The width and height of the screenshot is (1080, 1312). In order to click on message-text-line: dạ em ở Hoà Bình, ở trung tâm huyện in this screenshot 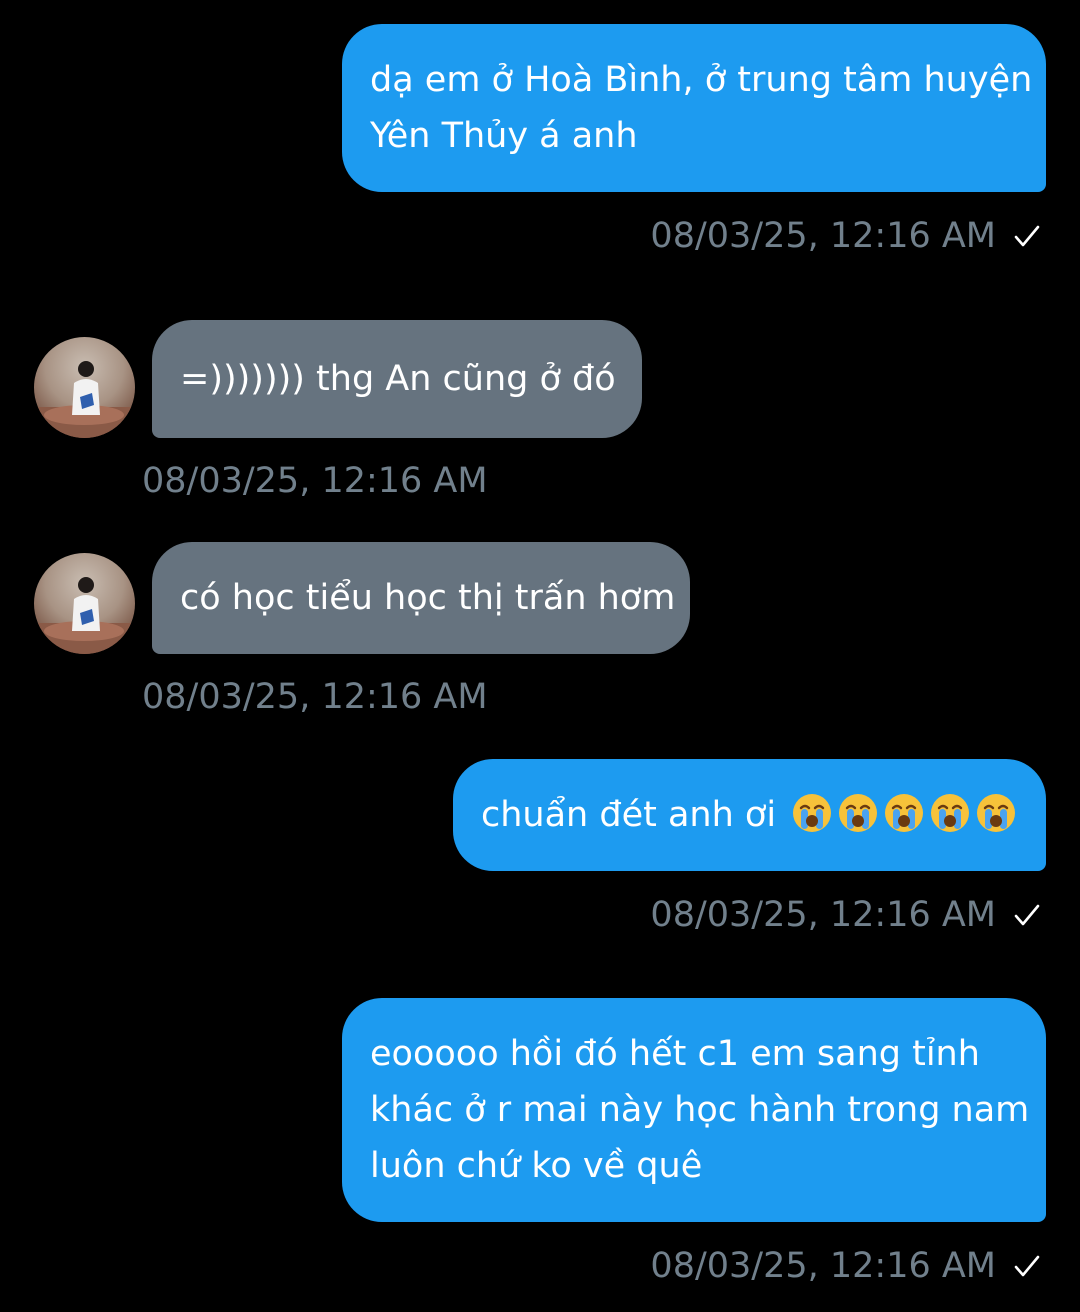, I will do `click(701, 80)`.